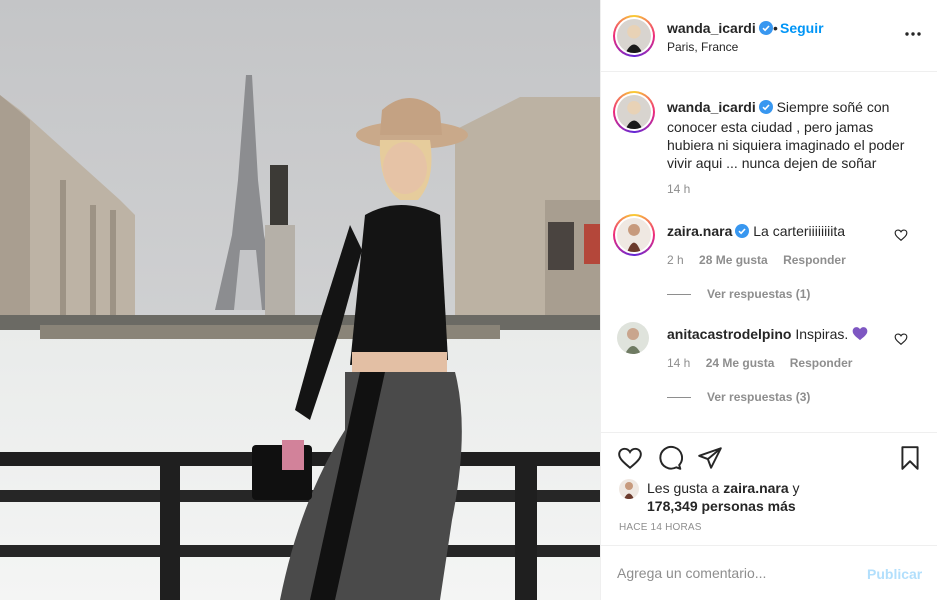 This screenshot has height=600, width=937. Describe the element at coordinates (699, 231) in the screenshot. I see `comment-username: zaira.nara` at that location.